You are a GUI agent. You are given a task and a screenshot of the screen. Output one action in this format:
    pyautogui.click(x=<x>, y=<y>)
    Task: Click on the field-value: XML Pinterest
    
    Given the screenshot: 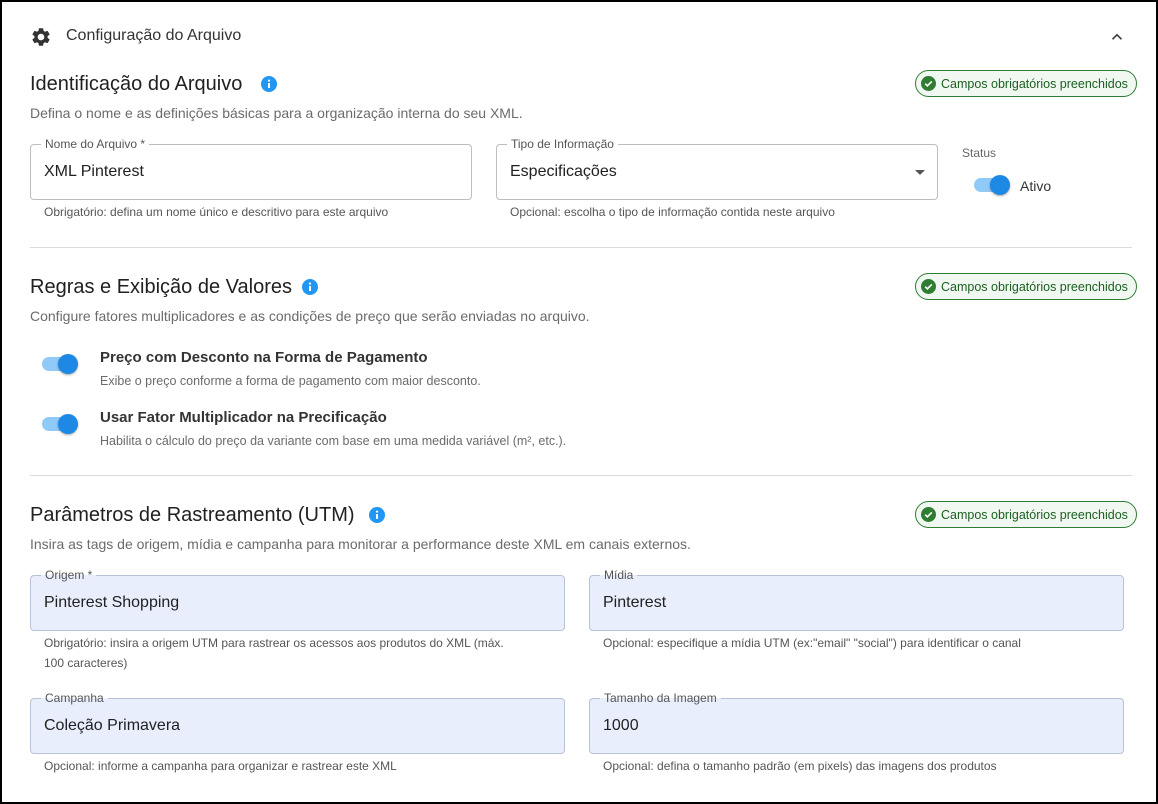 What is the action you would take?
    pyautogui.click(x=94, y=171)
    